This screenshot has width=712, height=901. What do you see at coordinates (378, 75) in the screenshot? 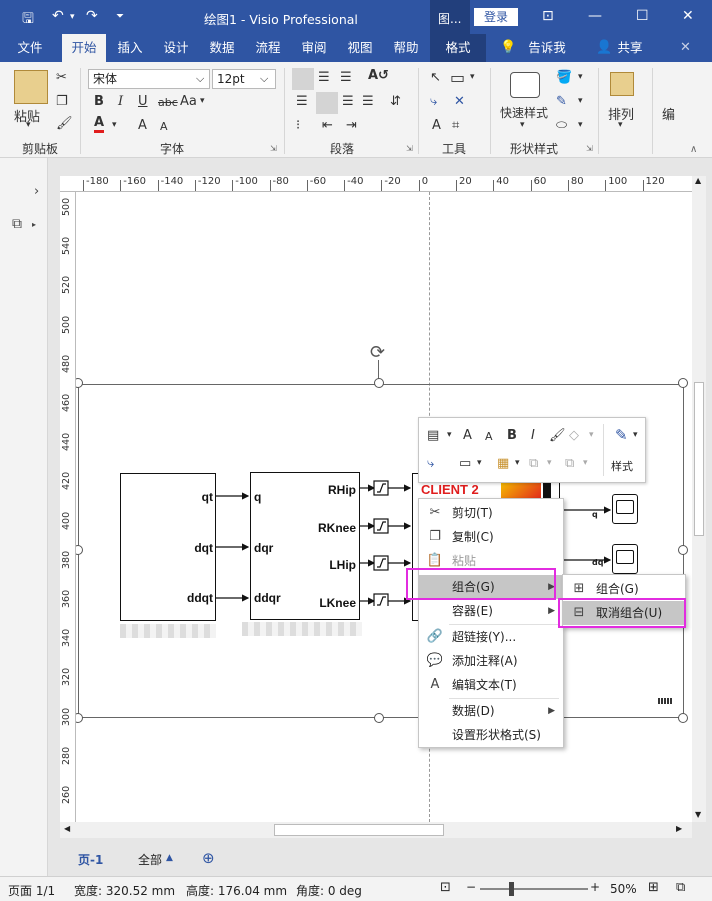
I see `text-direction-icon: A↺` at bounding box center [378, 75].